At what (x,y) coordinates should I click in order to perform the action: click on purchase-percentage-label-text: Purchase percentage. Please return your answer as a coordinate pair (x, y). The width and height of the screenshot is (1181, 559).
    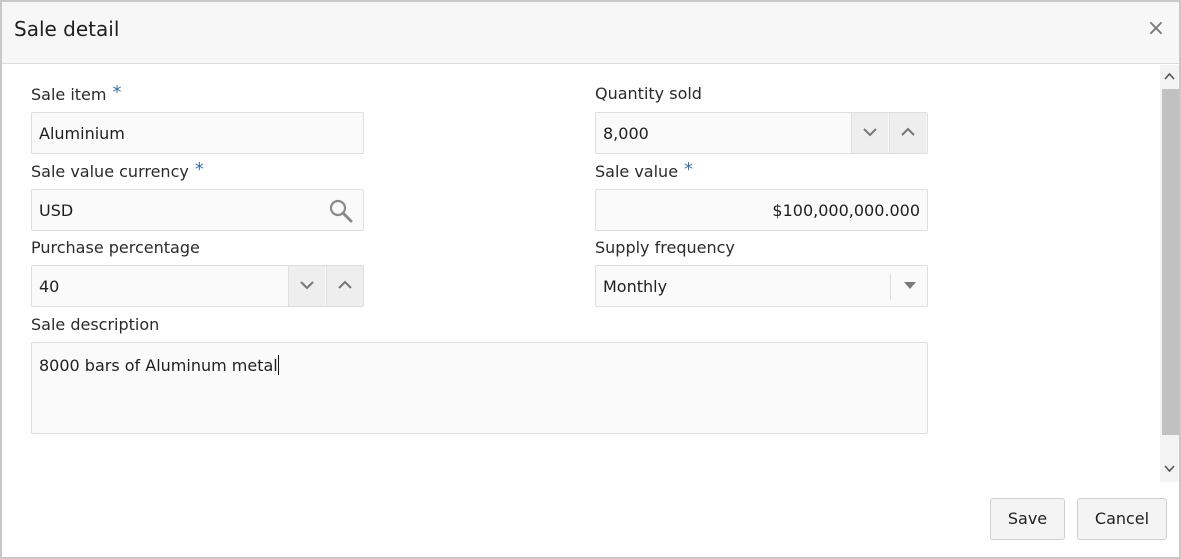
    Looking at the image, I should click on (115, 247).